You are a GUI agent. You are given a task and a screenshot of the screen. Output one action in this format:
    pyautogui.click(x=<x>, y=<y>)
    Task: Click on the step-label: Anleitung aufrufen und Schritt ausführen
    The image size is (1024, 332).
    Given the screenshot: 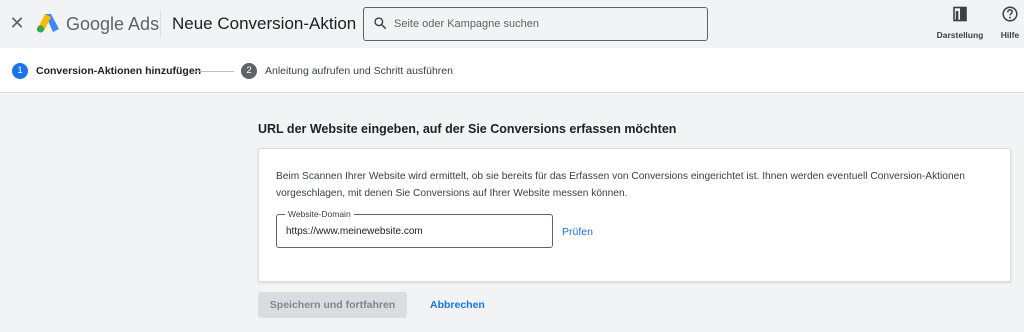 What is the action you would take?
    pyautogui.click(x=359, y=71)
    